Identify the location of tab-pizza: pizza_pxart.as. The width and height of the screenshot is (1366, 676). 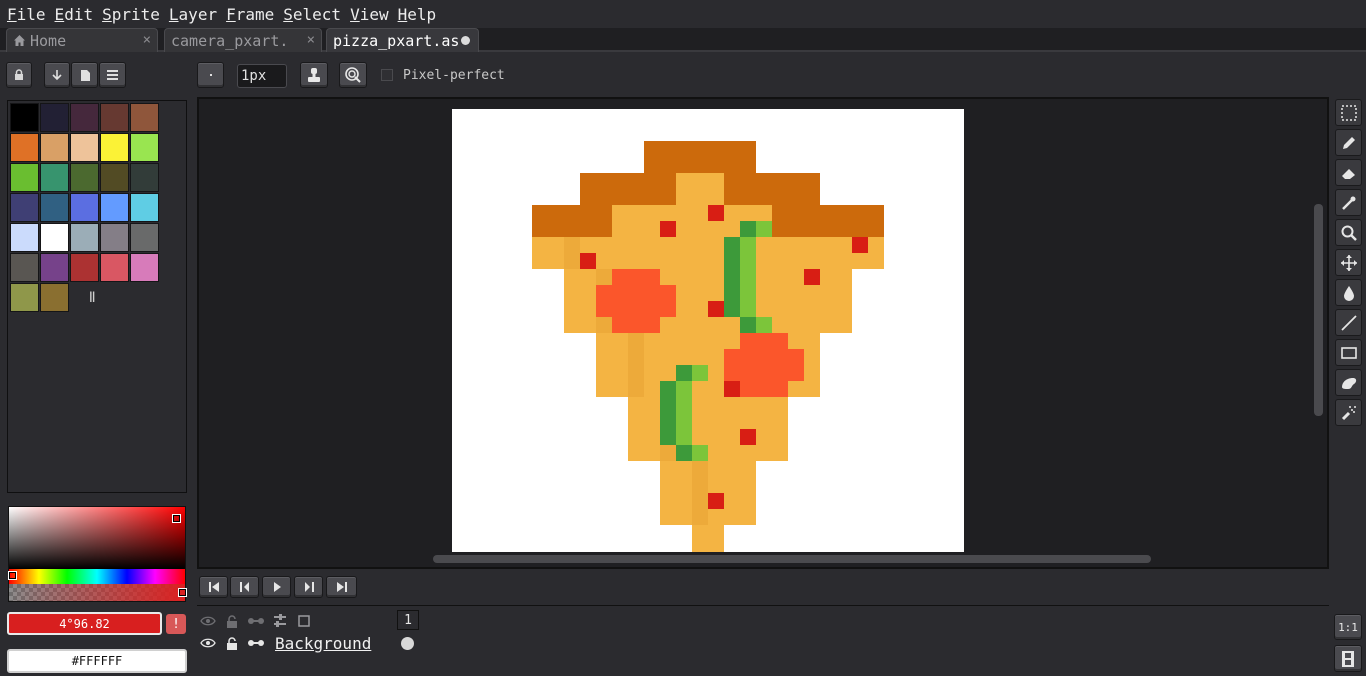
(402, 40).